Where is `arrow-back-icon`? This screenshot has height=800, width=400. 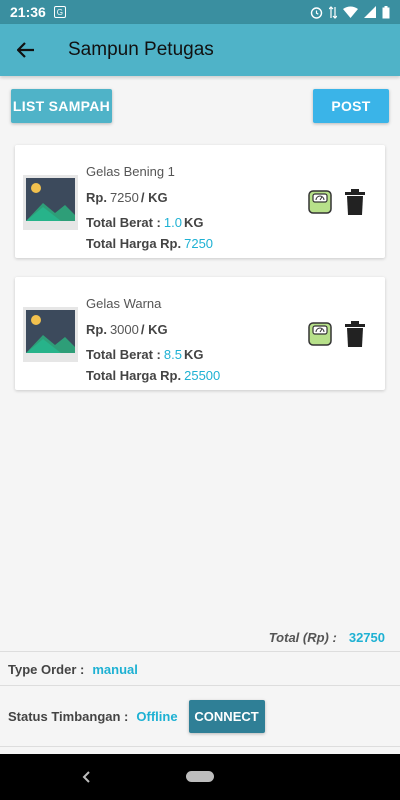 arrow-back-icon is located at coordinates (25, 50).